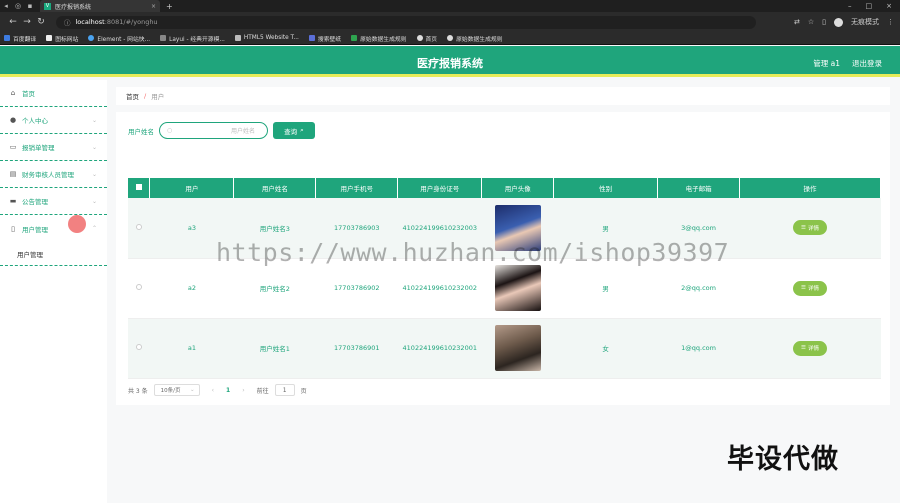 The width and height of the screenshot is (900, 503). What do you see at coordinates (27, 22) in the screenshot?
I see `forward-arrow-icon: →` at bounding box center [27, 22].